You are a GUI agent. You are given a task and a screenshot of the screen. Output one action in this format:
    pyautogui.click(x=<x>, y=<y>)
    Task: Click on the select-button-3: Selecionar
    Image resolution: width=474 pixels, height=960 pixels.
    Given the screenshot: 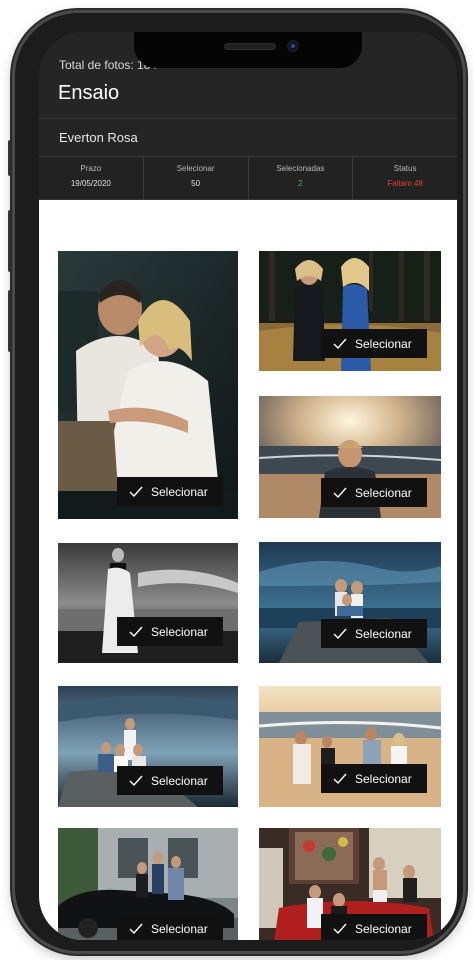 What is the action you would take?
    pyautogui.click(x=374, y=492)
    